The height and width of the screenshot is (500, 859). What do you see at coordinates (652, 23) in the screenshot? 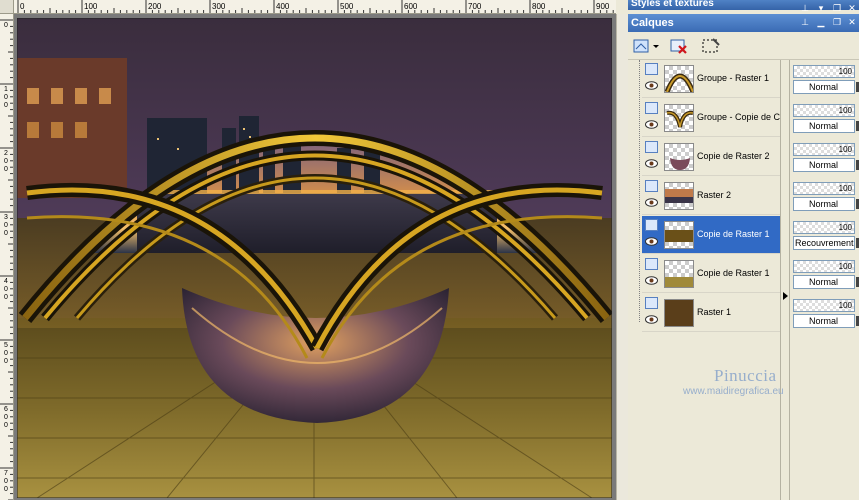
I see `layers-panel-title: Calques` at bounding box center [652, 23].